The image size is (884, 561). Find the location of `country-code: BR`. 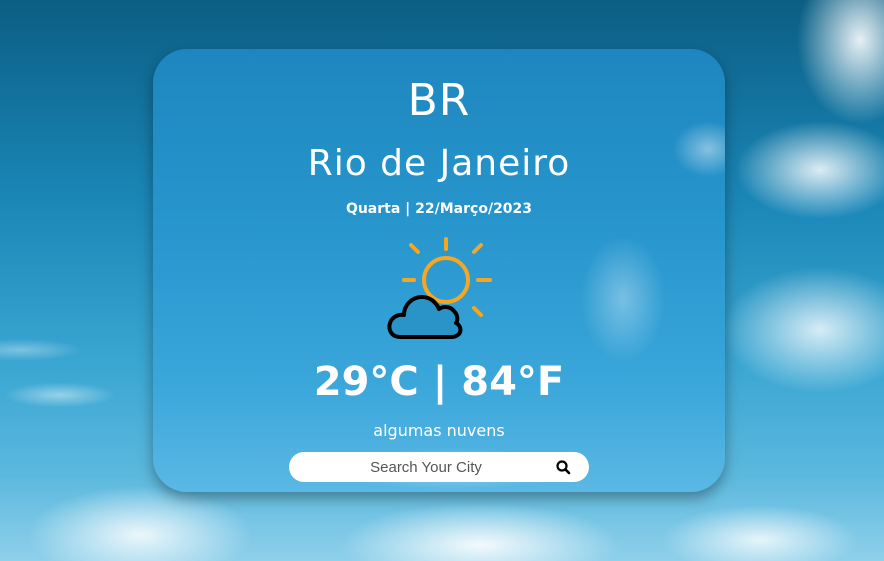

country-code: BR is located at coordinates (439, 100).